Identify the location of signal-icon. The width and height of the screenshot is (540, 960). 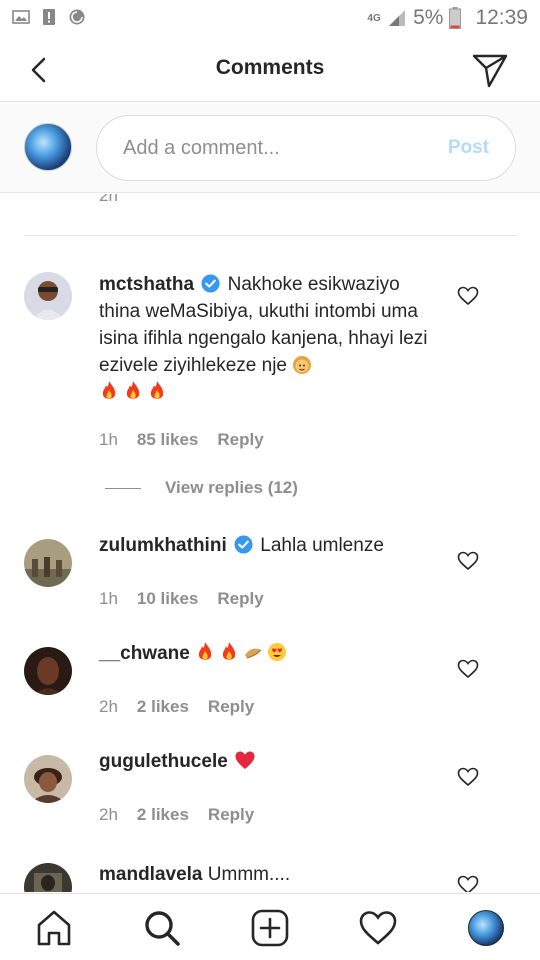
(397, 18).